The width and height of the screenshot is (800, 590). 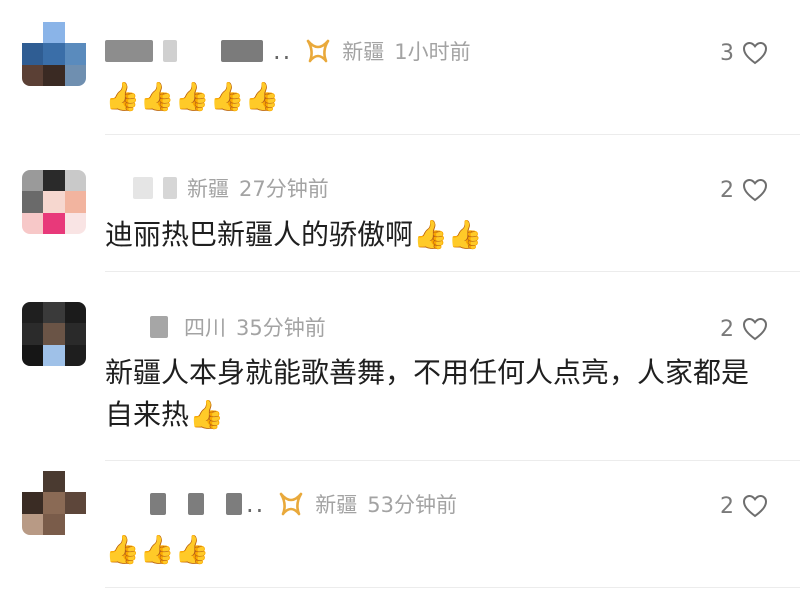 What do you see at coordinates (427, 393) in the screenshot?
I see `comment-text: 新疆人本身就能歌善舞，不用任何人点亮，人家都是自来热👍` at bounding box center [427, 393].